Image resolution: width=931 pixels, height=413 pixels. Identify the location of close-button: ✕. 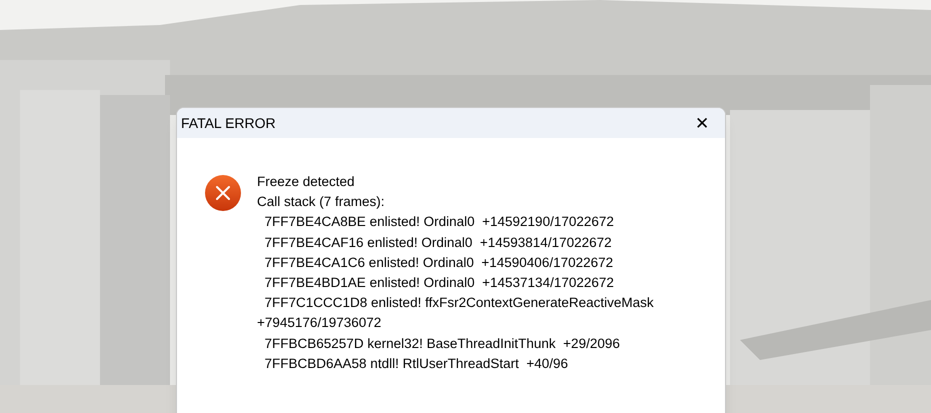
(702, 123).